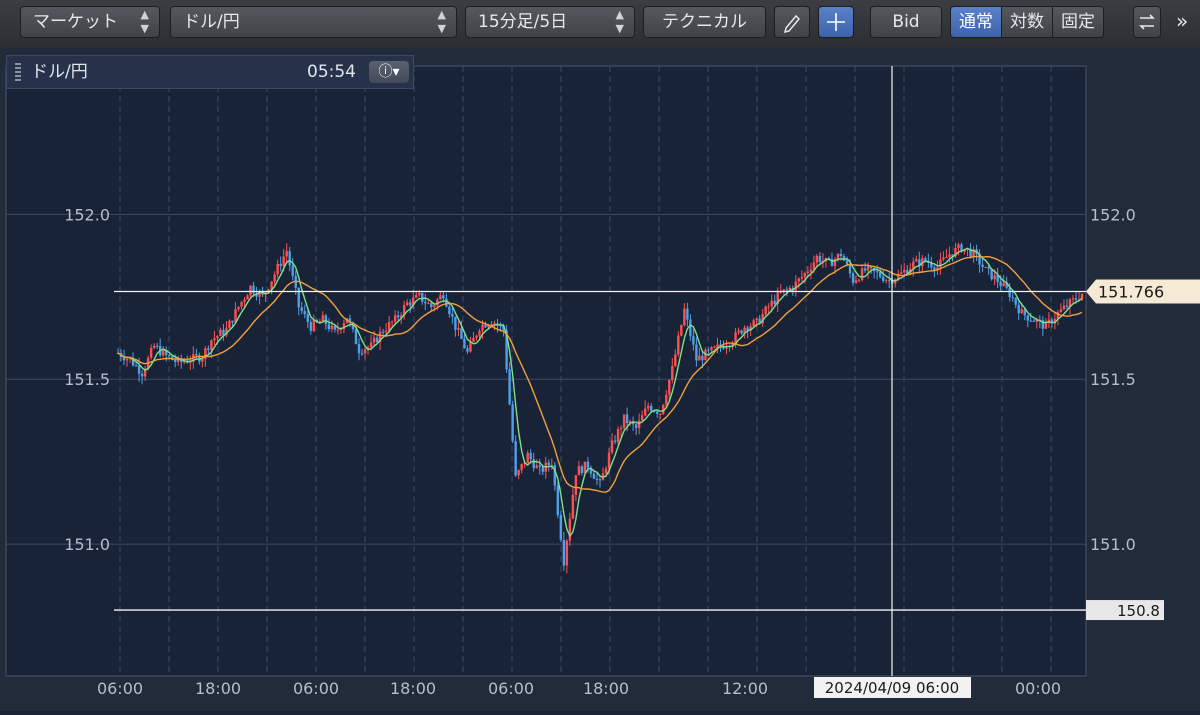 This screenshot has width=1200, height=715. Describe the element at coordinates (18, 72) in the screenshot. I see `drag-handle-icon` at that location.